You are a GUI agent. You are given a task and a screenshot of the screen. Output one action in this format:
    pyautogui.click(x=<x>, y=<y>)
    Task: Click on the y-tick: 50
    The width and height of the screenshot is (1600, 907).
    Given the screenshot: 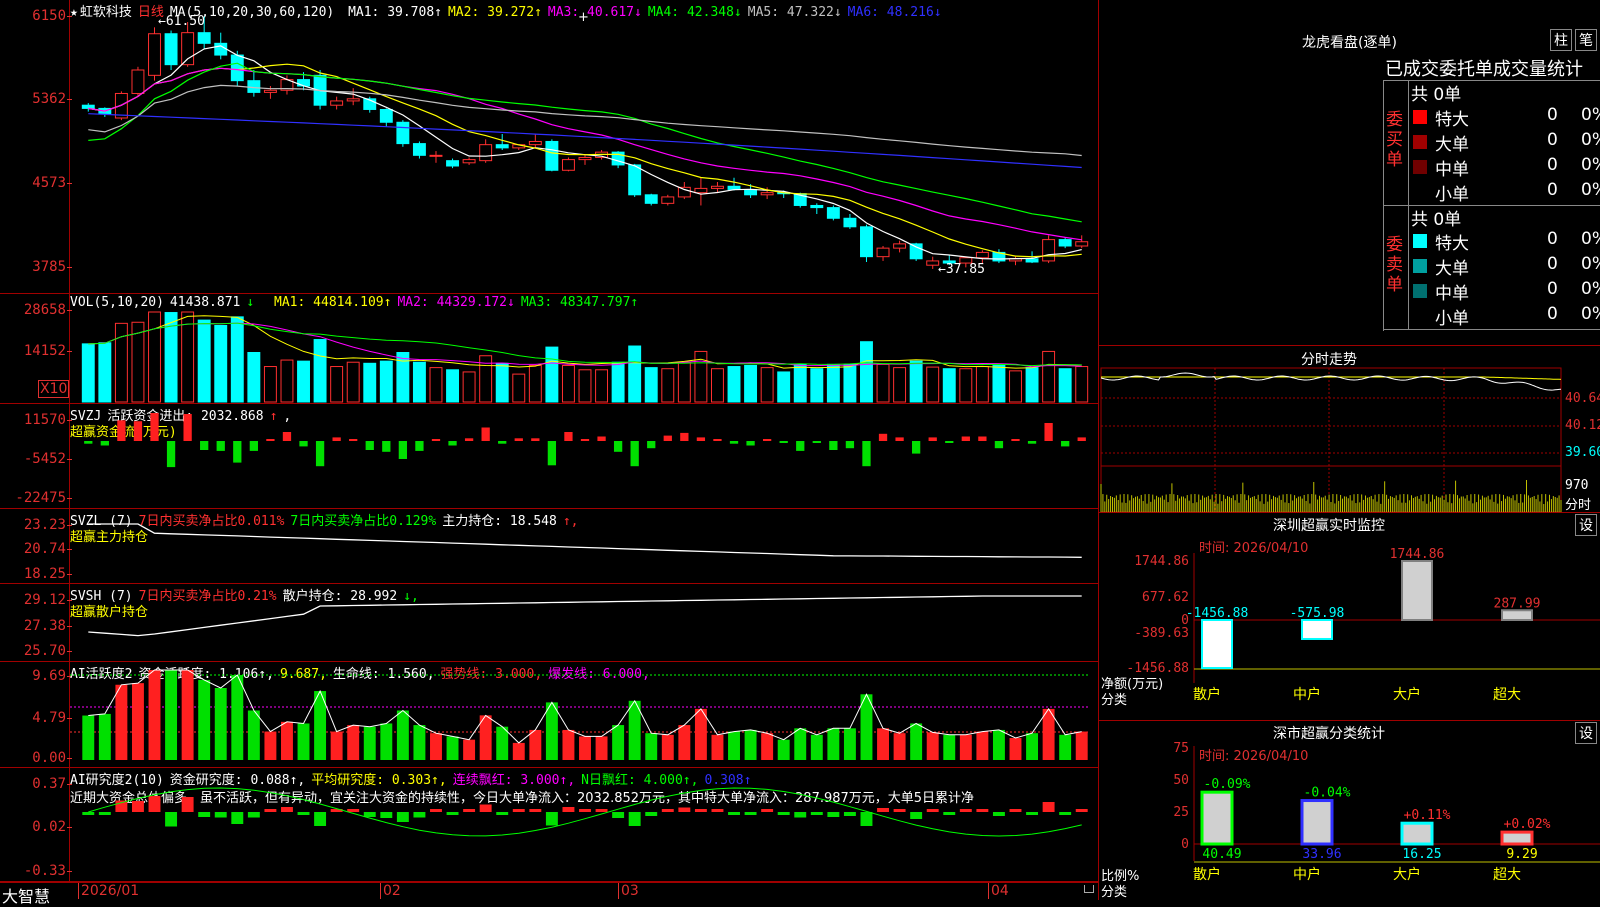 What is the action you would take?
    pyautogui.click(x=1181, y=780)
    